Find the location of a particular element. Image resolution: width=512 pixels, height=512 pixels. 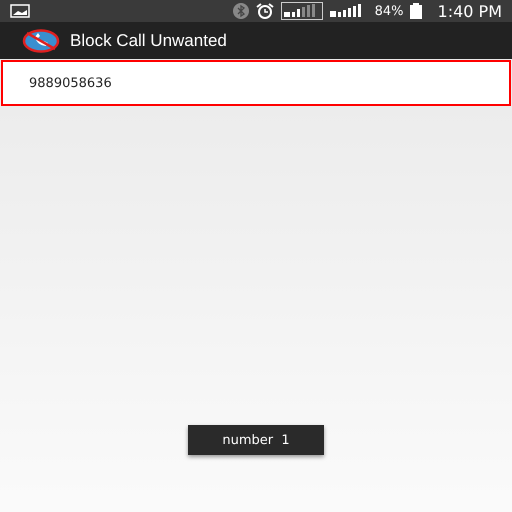

battery-icon is located at coordinates (416, 11).